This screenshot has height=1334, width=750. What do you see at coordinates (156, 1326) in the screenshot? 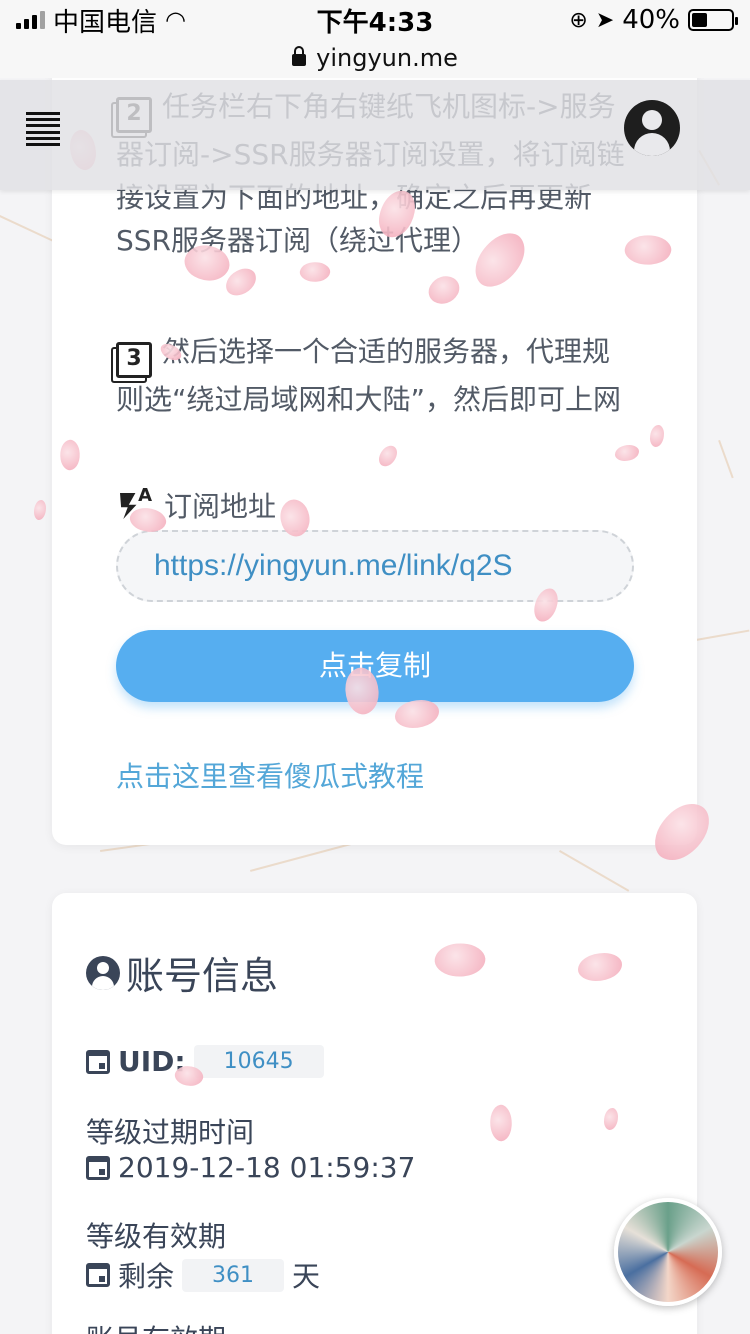
I see `account-valid-label: 账号有效期` at bounding box center [156, 1326].